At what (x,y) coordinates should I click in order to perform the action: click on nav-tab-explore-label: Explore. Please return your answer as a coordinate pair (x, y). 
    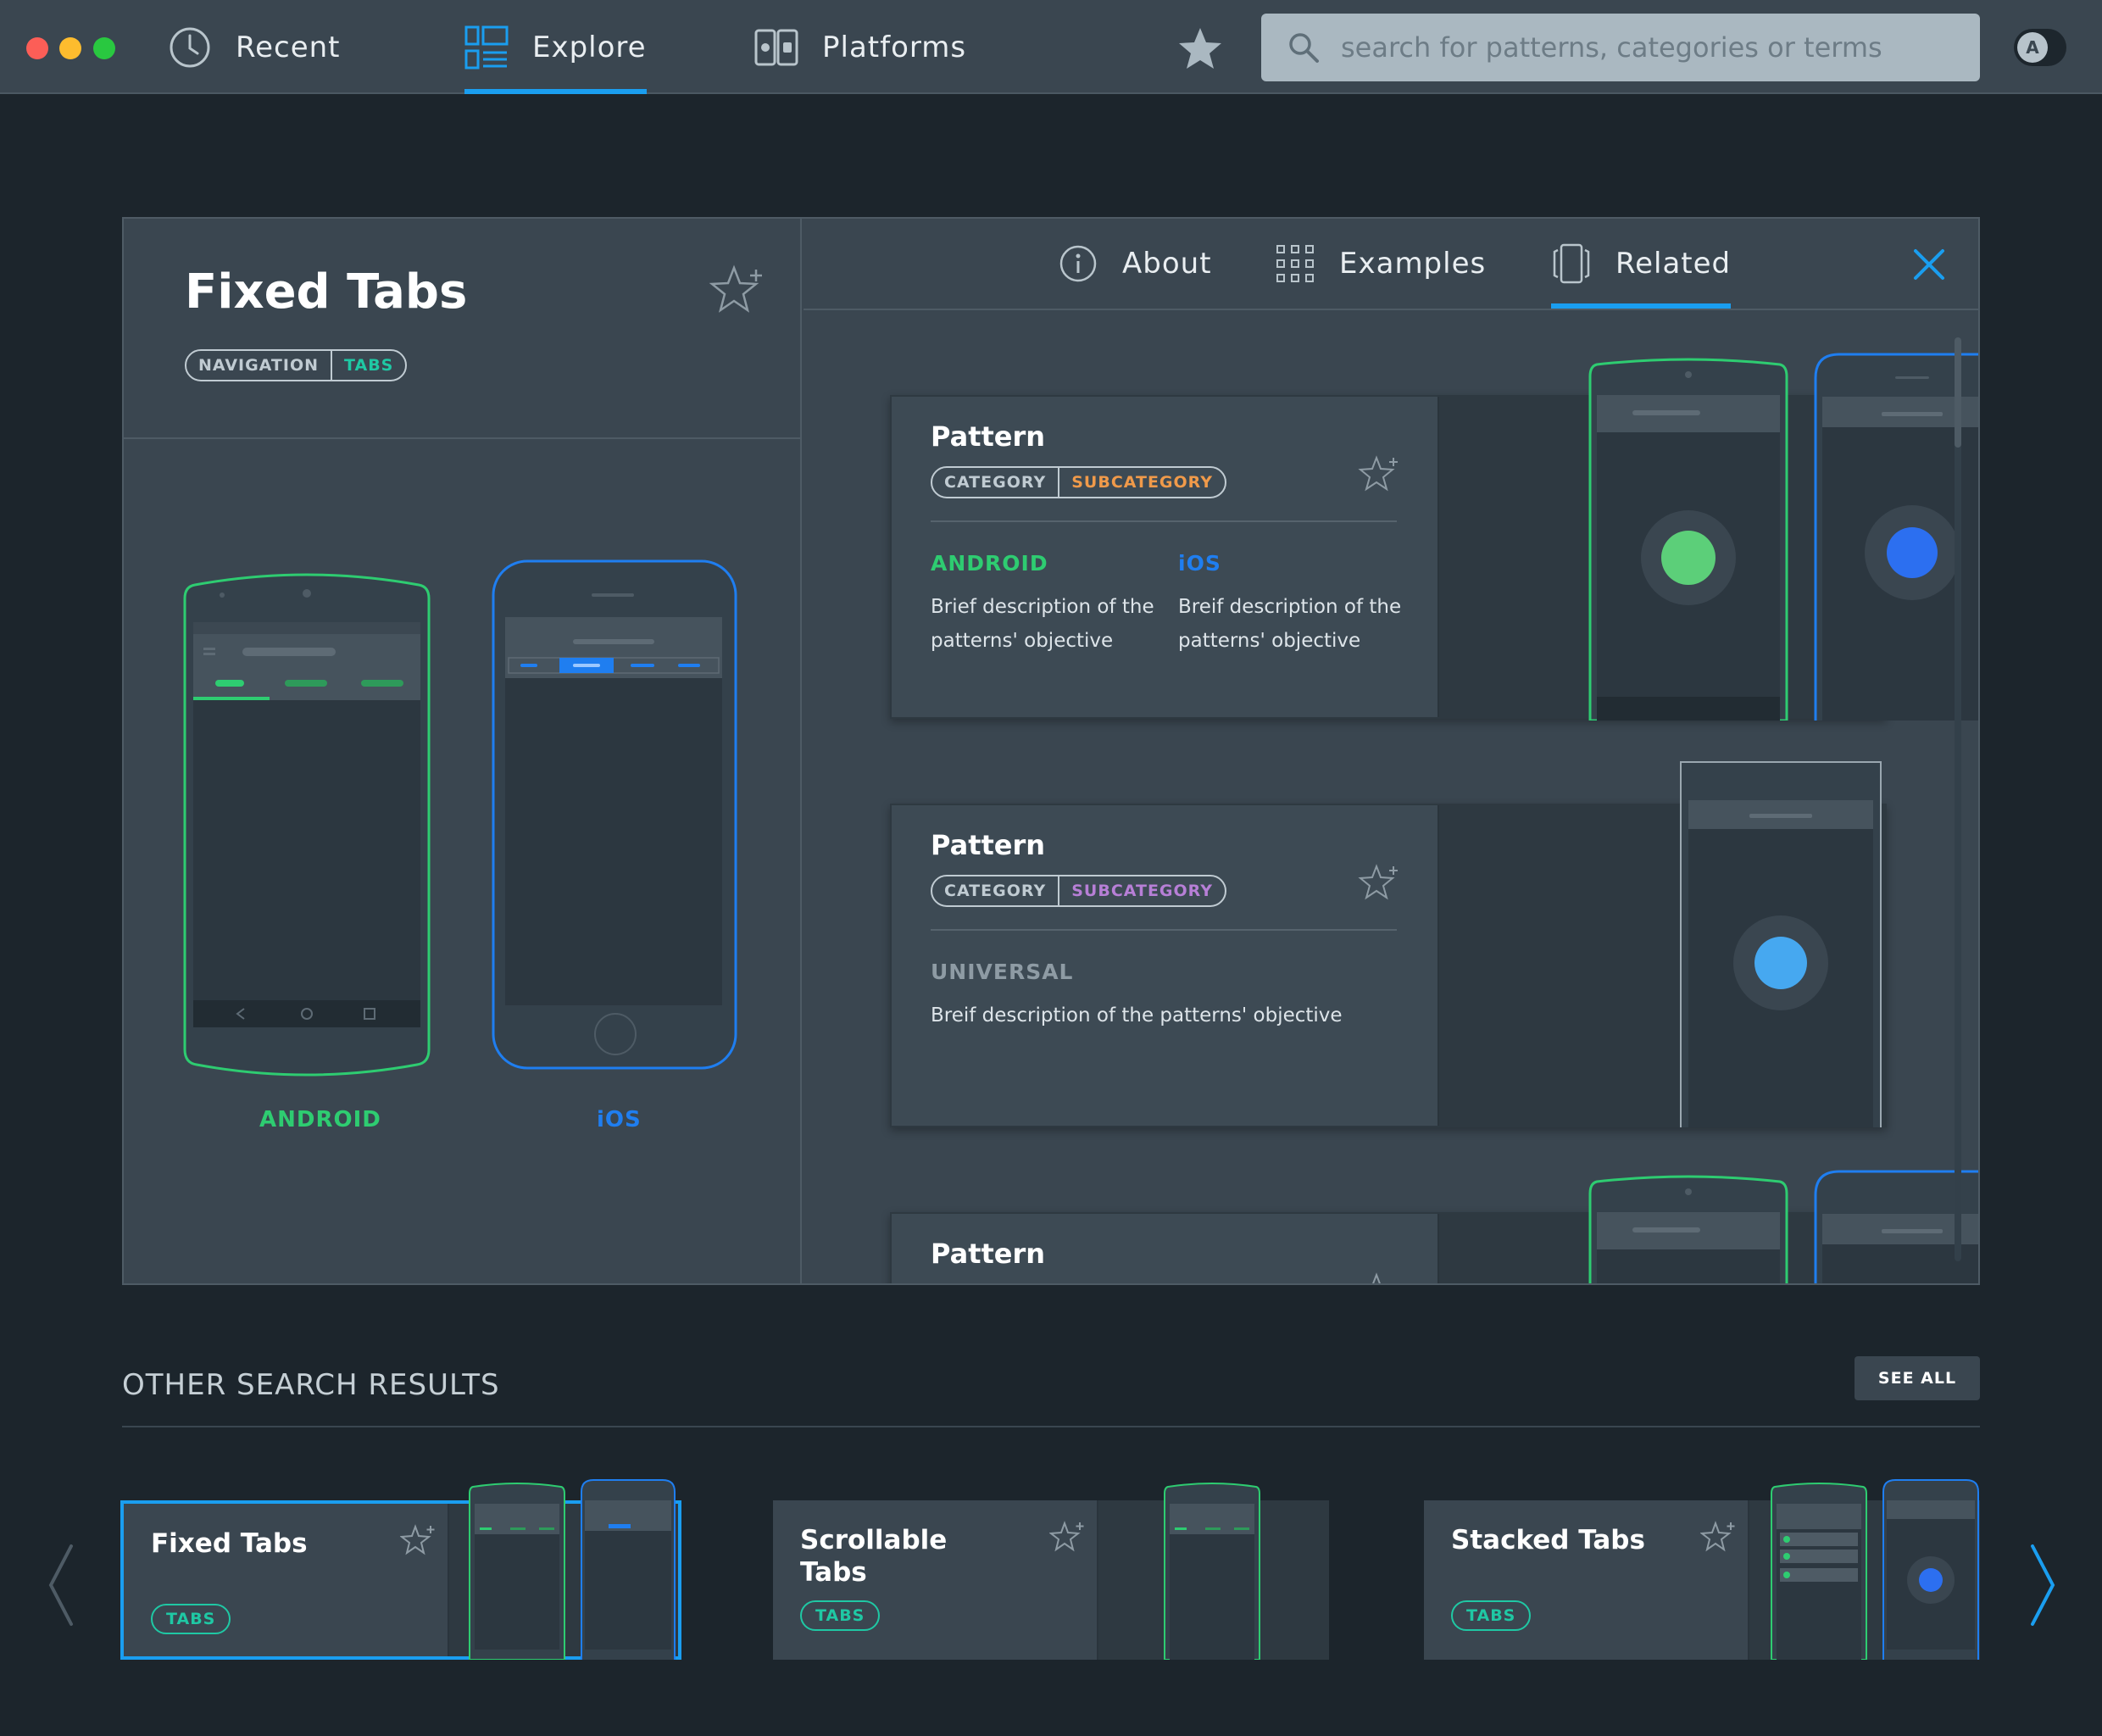
    Looking at the image, I should click on (589, 47).